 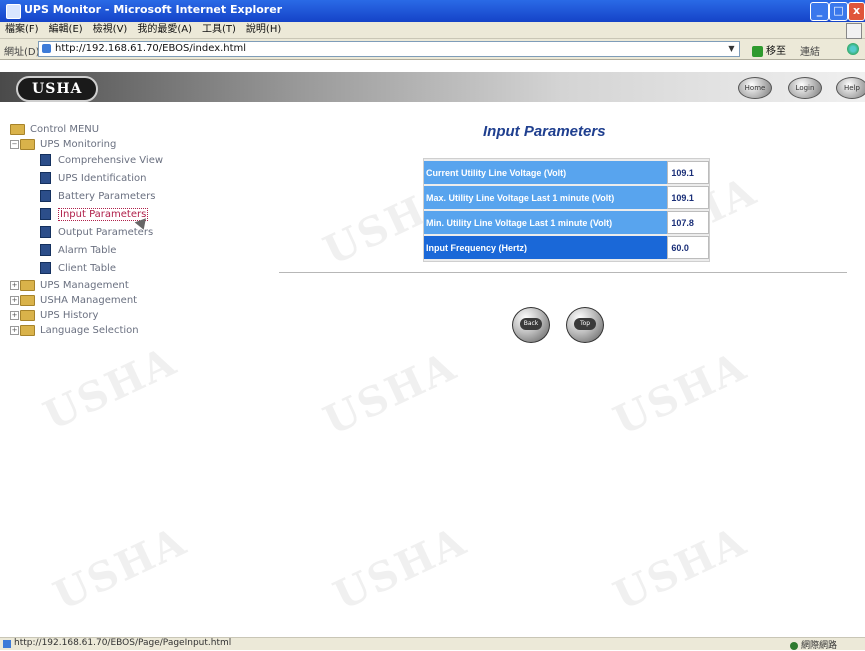 What do you see at coordinates (13, 11) in the screenshot?
I see `ie-app-icon` at bounding box center [13, 11].